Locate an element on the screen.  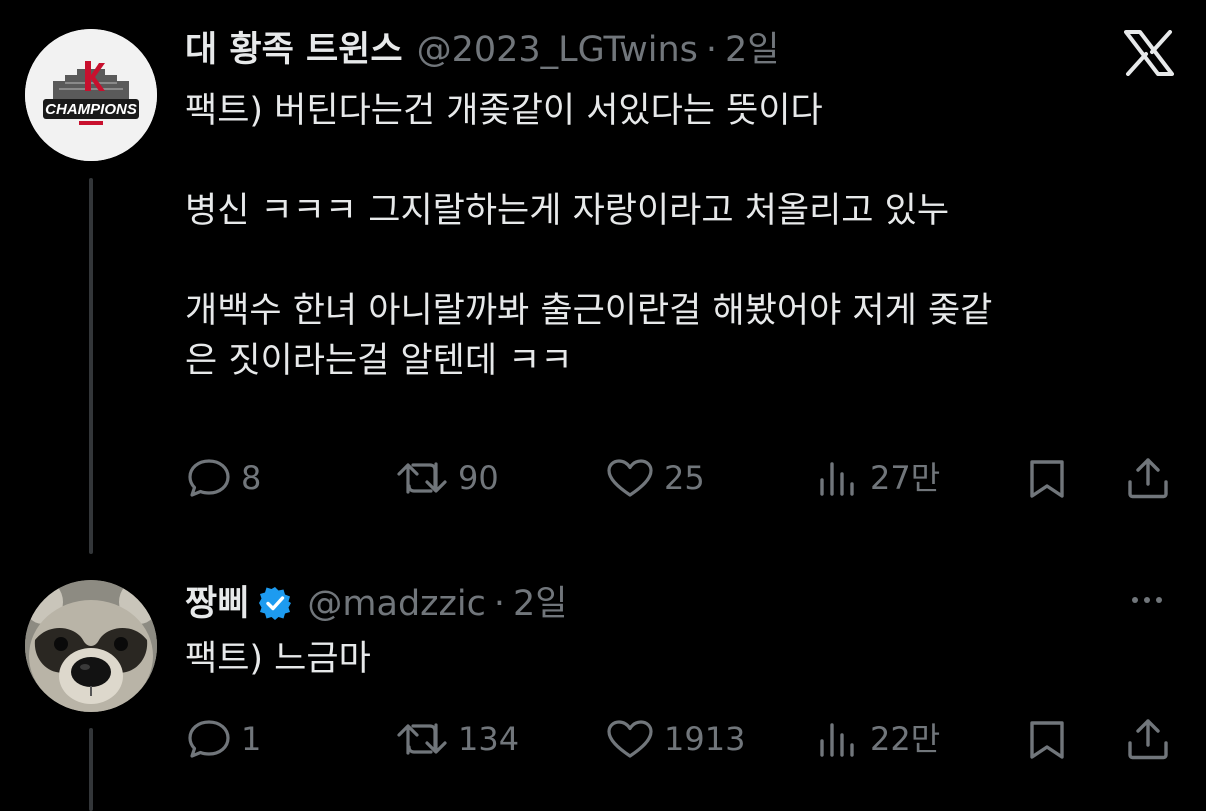
user-handle: @2023_LGTwins is located at coordinates (557, 50).